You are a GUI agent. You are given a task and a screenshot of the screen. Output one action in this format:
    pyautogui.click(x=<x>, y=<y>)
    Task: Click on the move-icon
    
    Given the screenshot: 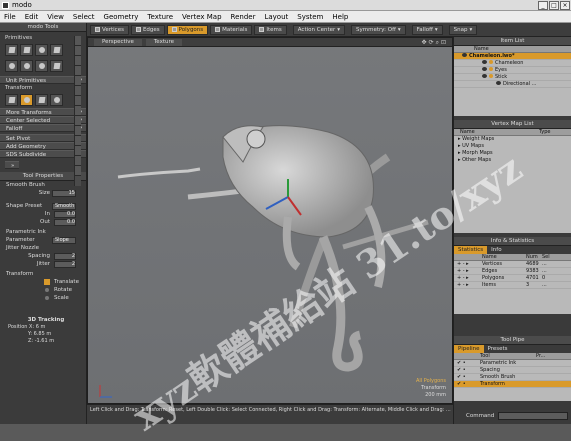 What is the action you would take?
    pyautogui.click(x=11, y=100)
    